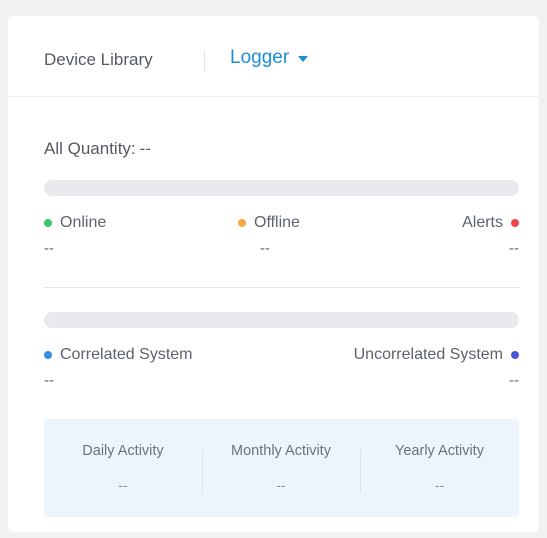 This screenshot has height=538, width=547. I want to click on online-stat: Online --, so click(75, 235).